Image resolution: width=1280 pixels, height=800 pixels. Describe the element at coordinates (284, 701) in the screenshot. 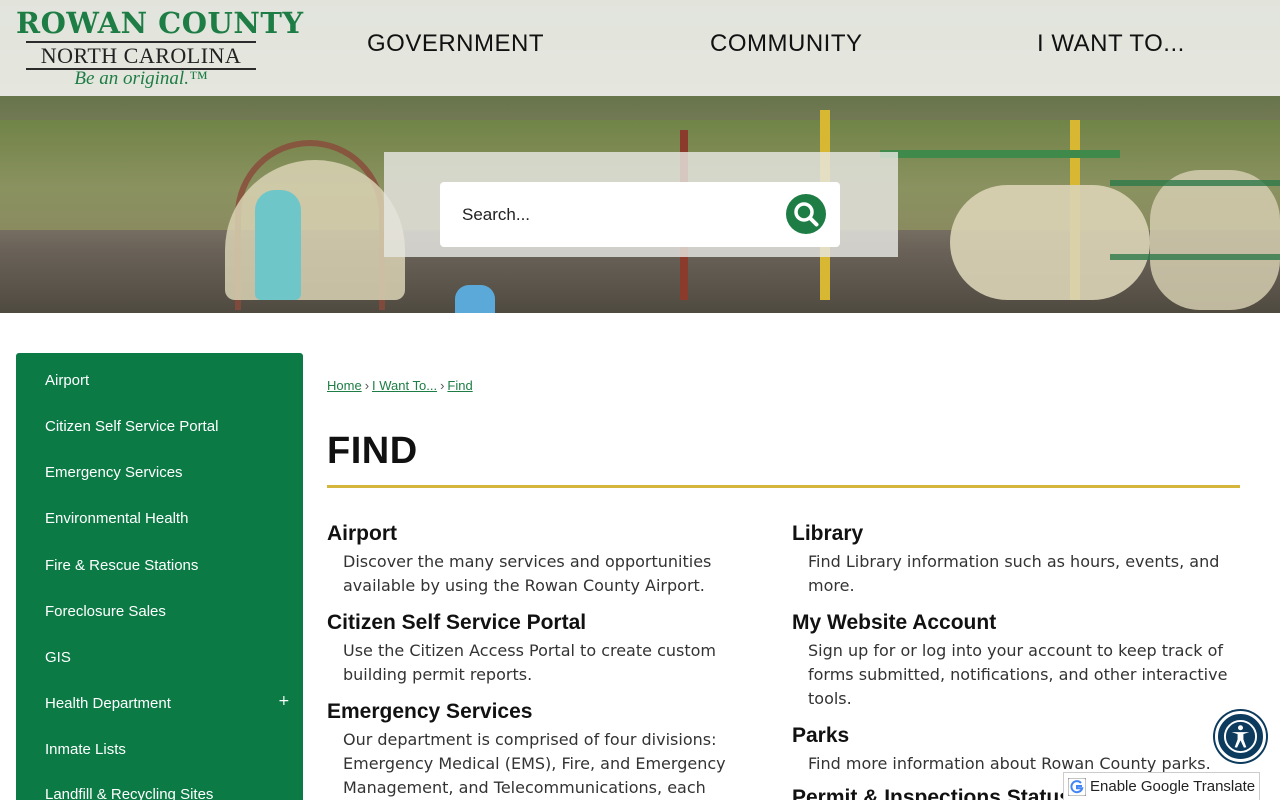

I see `expand-icon: +` at that location.